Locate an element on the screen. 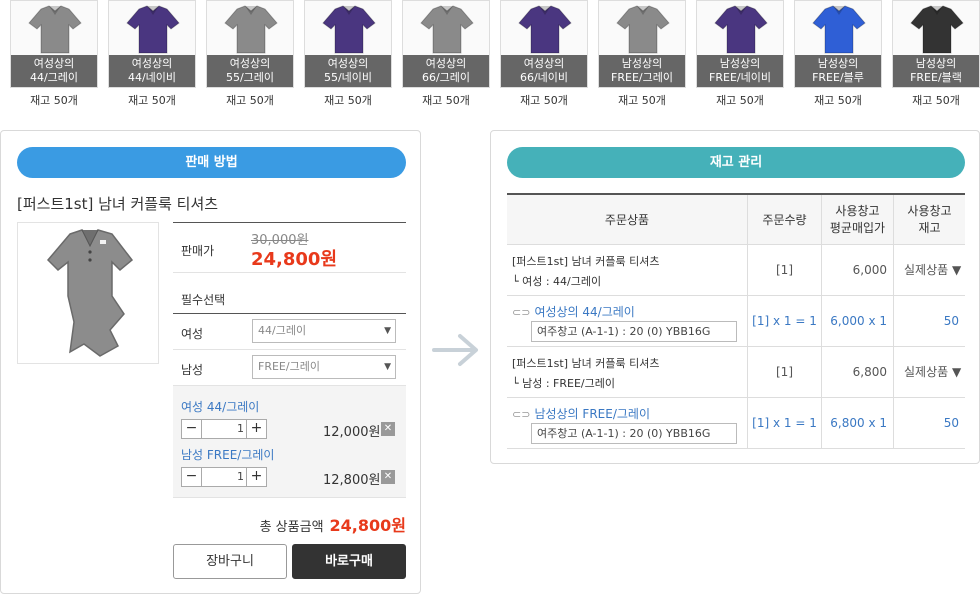 Image resolution: width=980 pixels, height=596 pixels. product-thumbnail: 여성상의 66/그레이재고 50개 is located at coordinates (446, 54).